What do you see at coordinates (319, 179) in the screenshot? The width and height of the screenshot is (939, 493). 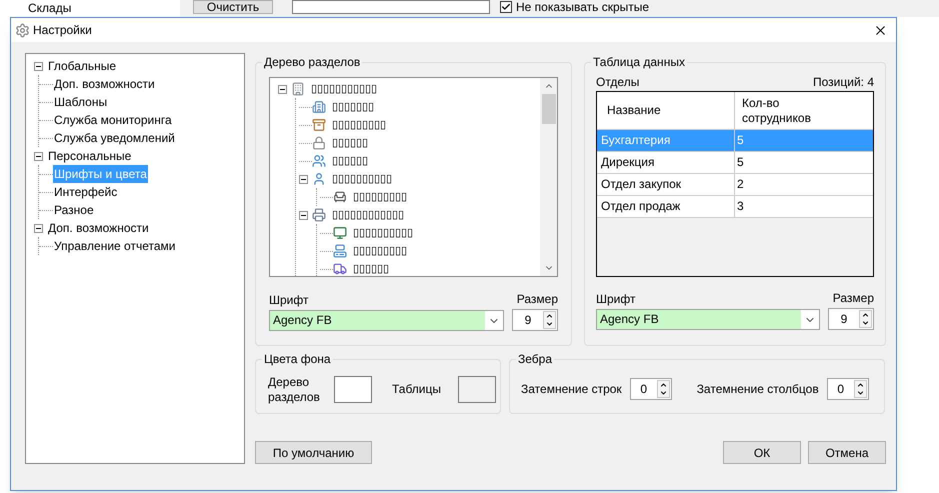 I see `person-icon` at bounding box center [319, 179].